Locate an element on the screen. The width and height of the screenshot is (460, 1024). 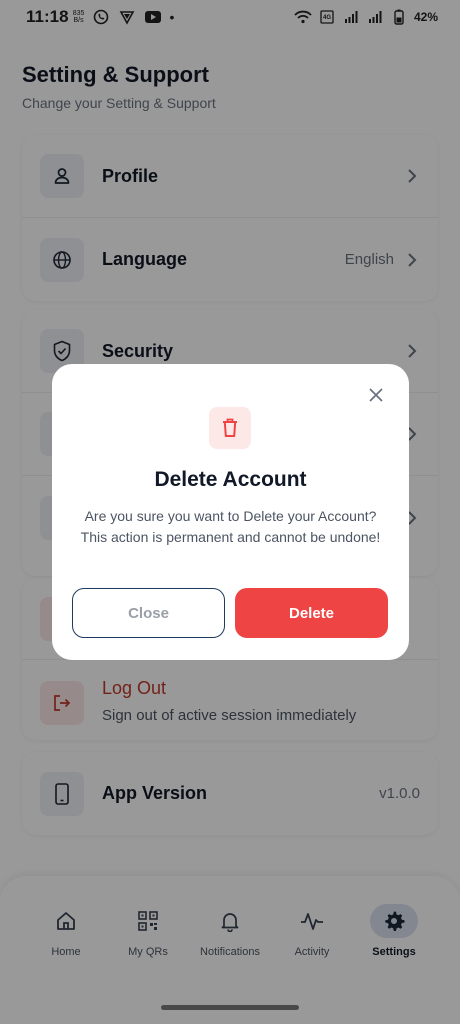
dialog-title: Delete Account is located at coordinates (230, 479).